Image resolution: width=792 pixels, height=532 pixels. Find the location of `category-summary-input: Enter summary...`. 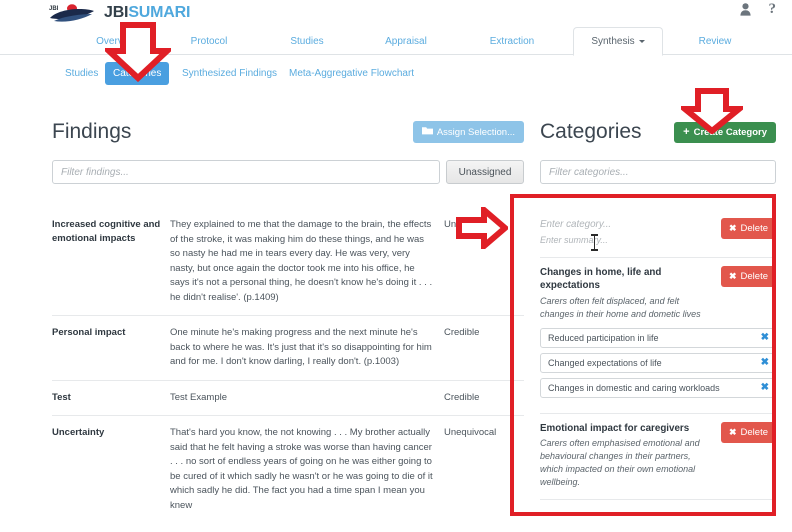

category-summary-input: Enter summary... is located at coordinates (627, 240).